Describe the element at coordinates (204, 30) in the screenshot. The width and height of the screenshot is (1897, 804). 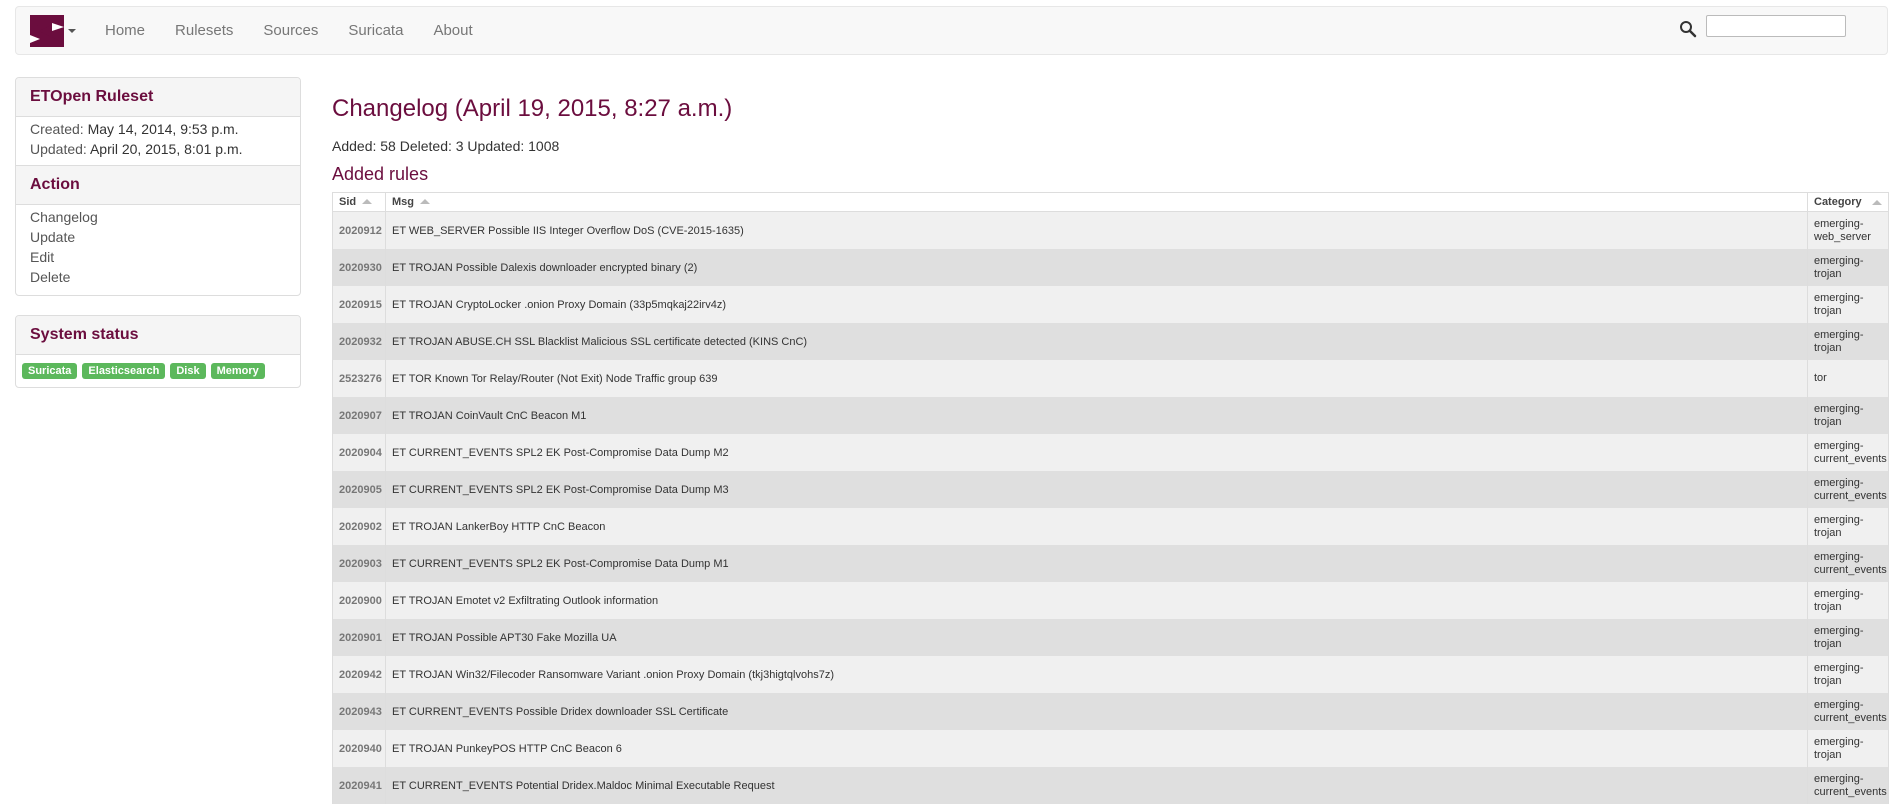
I see `nav-rulesets: Rulesets` at that location.